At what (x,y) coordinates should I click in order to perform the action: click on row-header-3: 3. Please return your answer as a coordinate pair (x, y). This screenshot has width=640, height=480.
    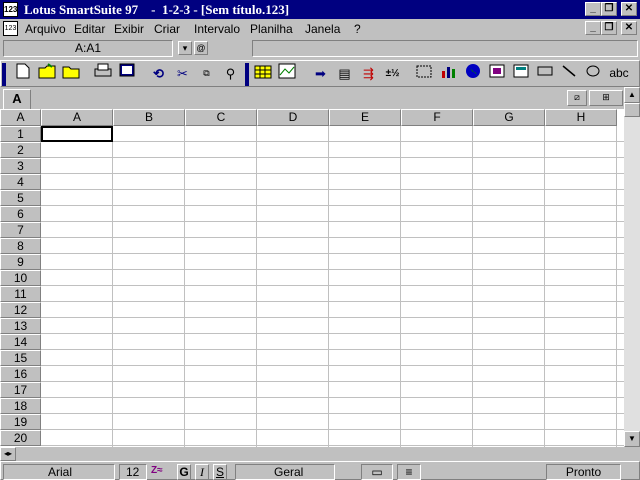
    Looking at the image, I should click on (20, 166).